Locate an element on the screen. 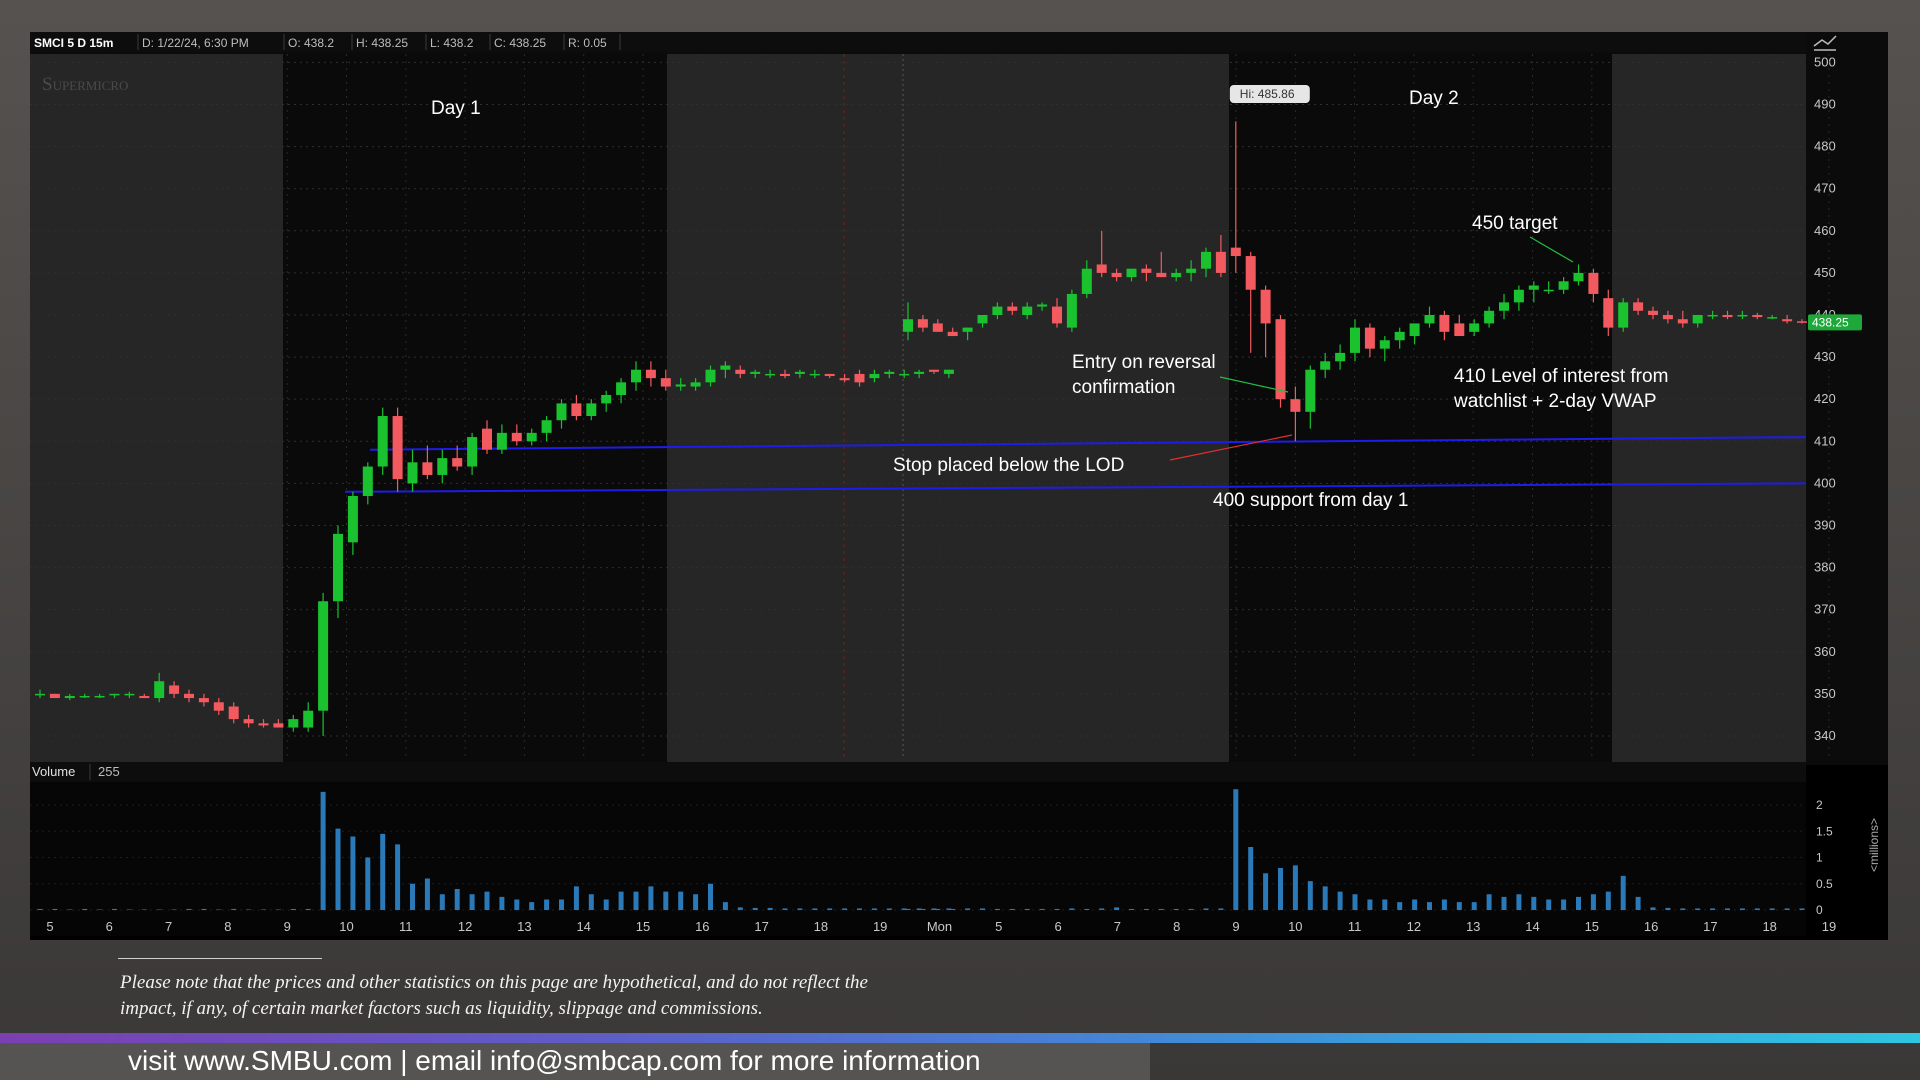 This screenshot has width=1920, height=1080. x-tick-label: 11 is located at coordinates (406, 926).